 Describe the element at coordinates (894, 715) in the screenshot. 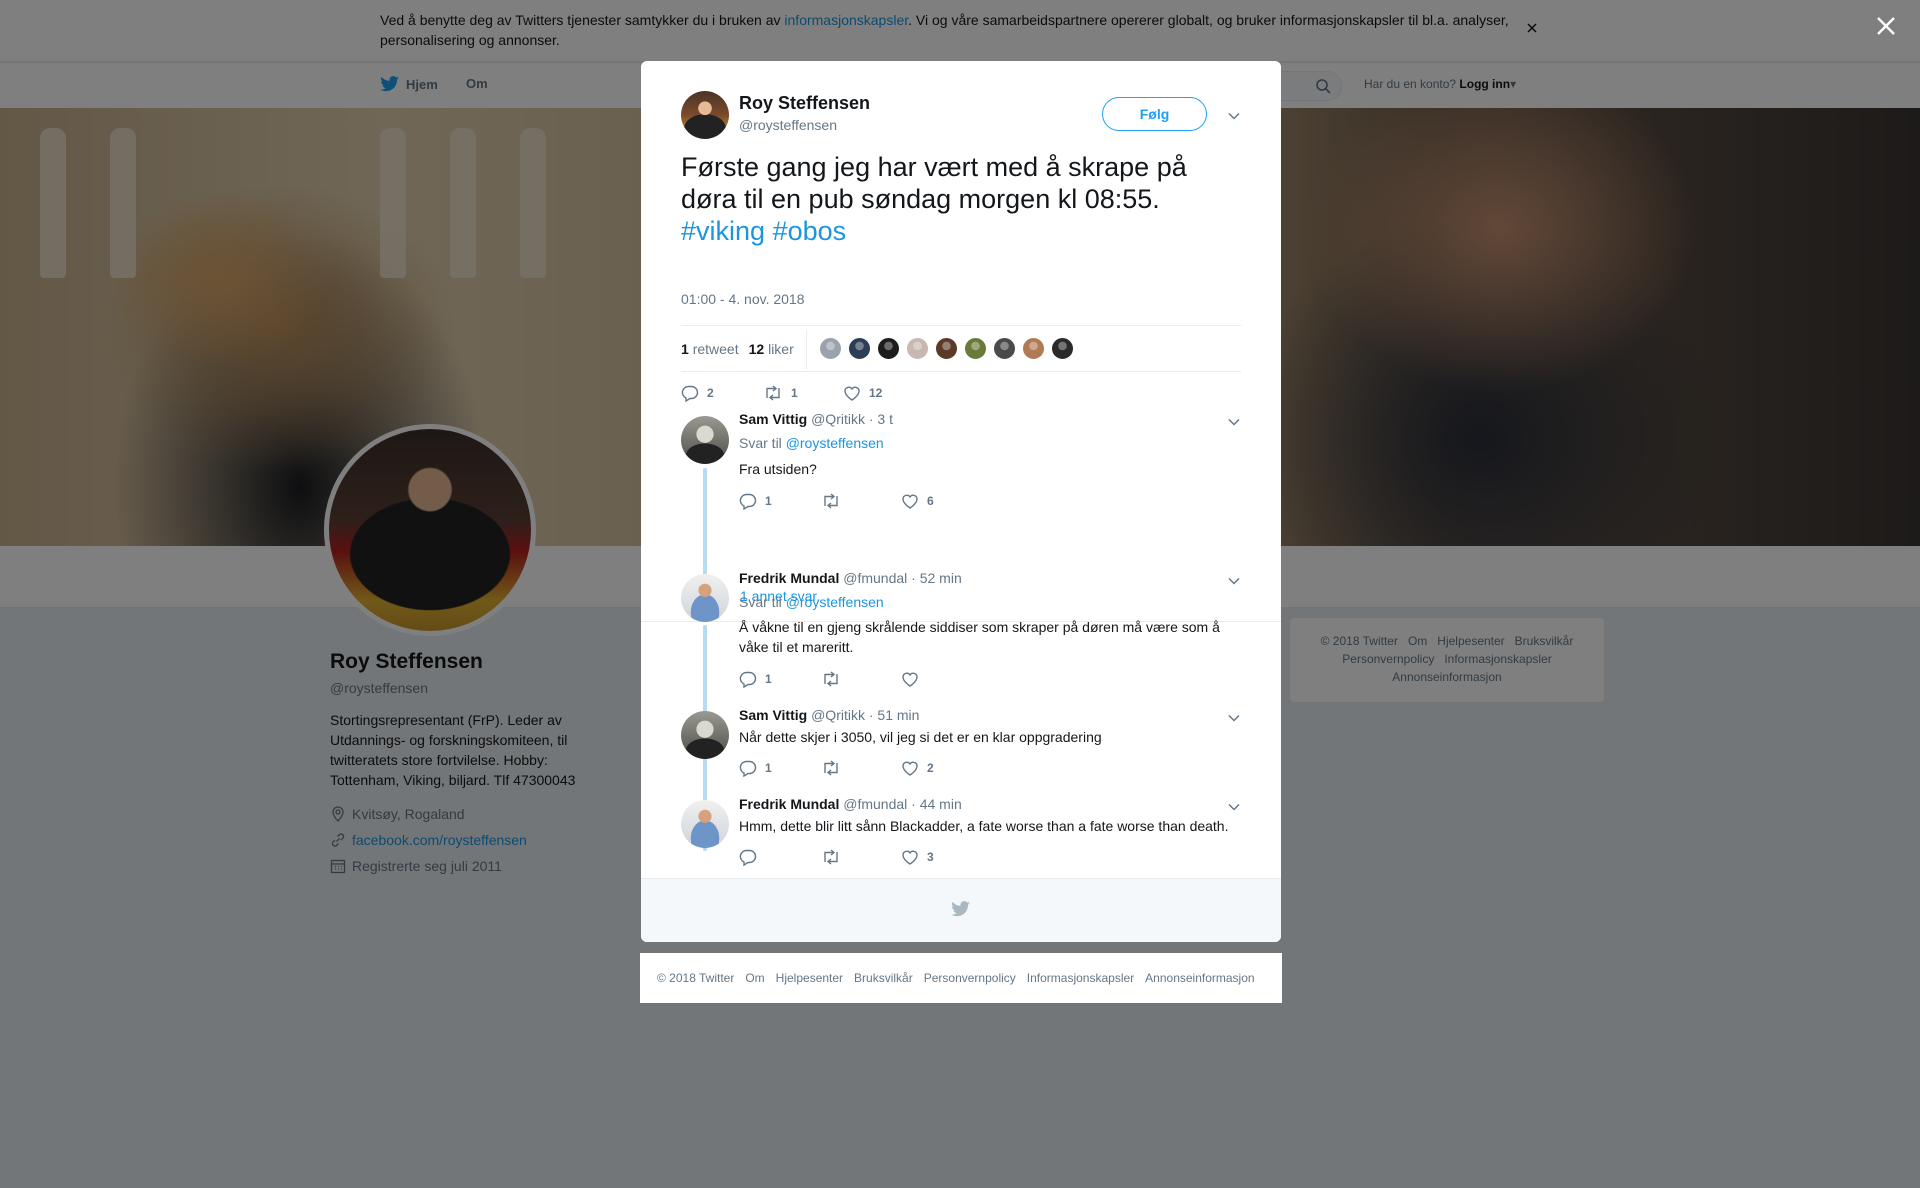

I see `reply-time: · 51 min` at that location.